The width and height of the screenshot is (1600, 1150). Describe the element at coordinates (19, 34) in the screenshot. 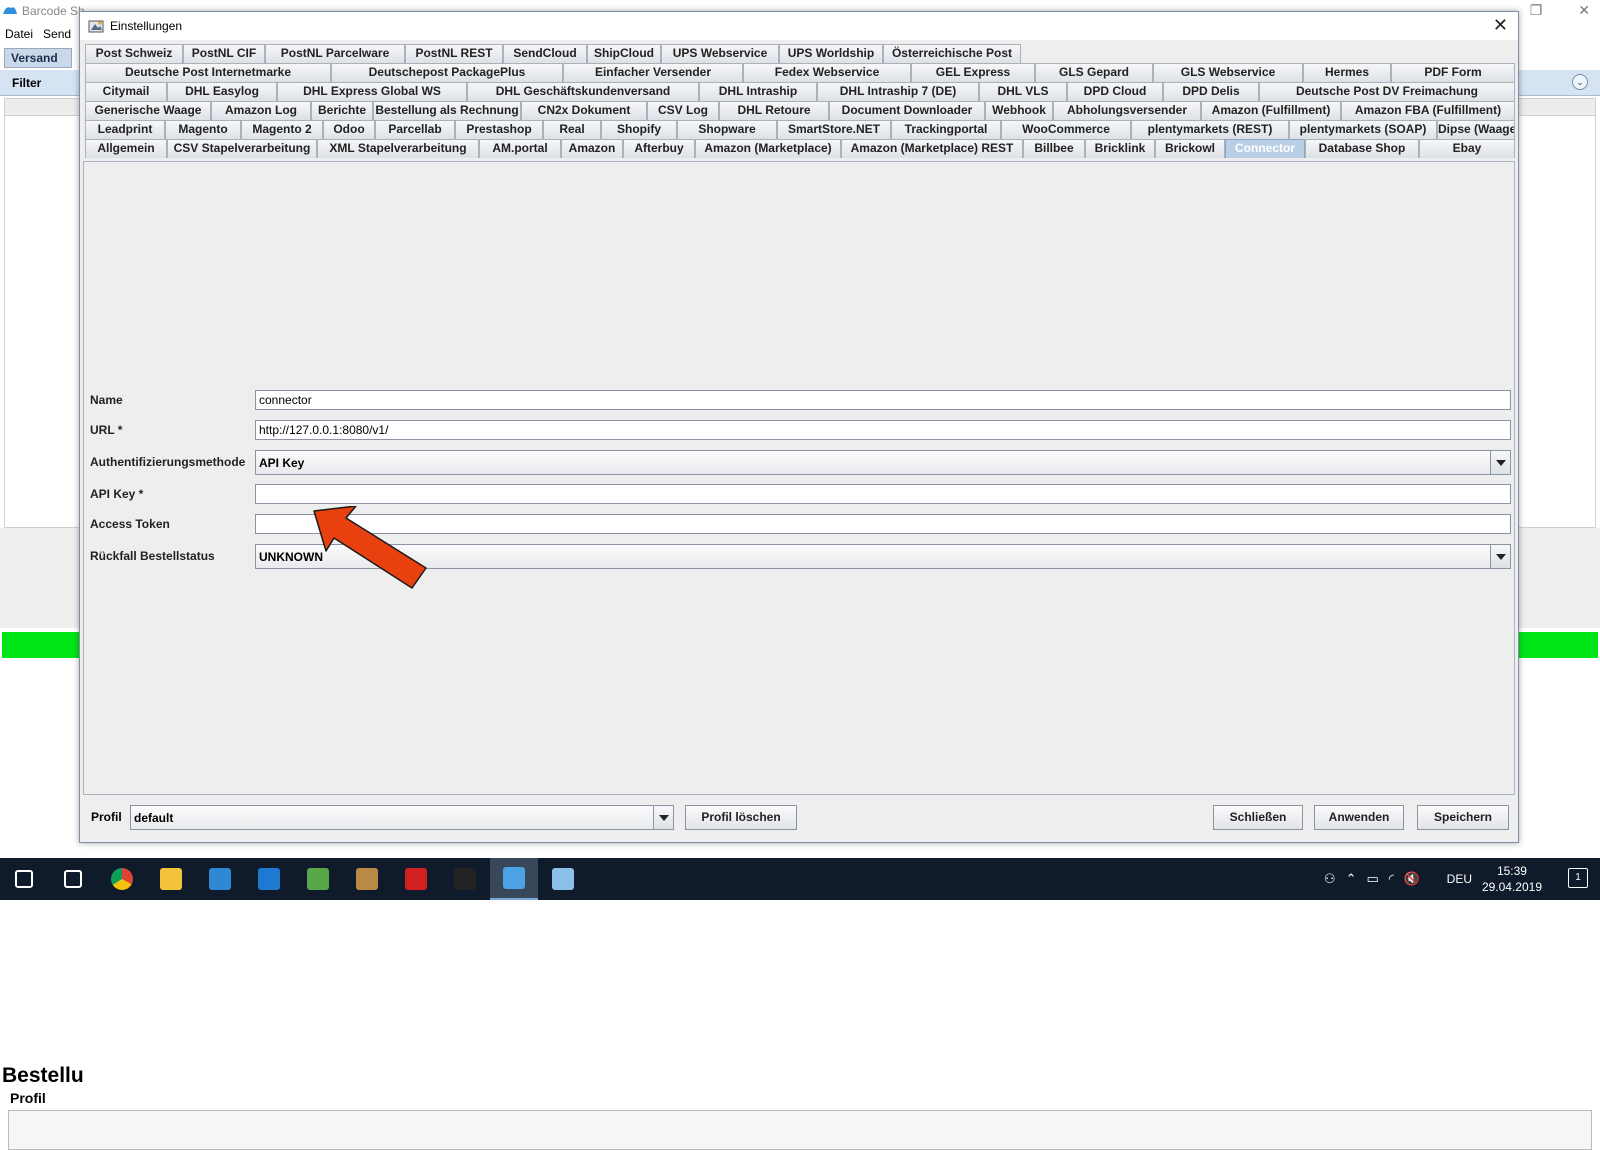

I see `menu-datei: Datei` at that location.